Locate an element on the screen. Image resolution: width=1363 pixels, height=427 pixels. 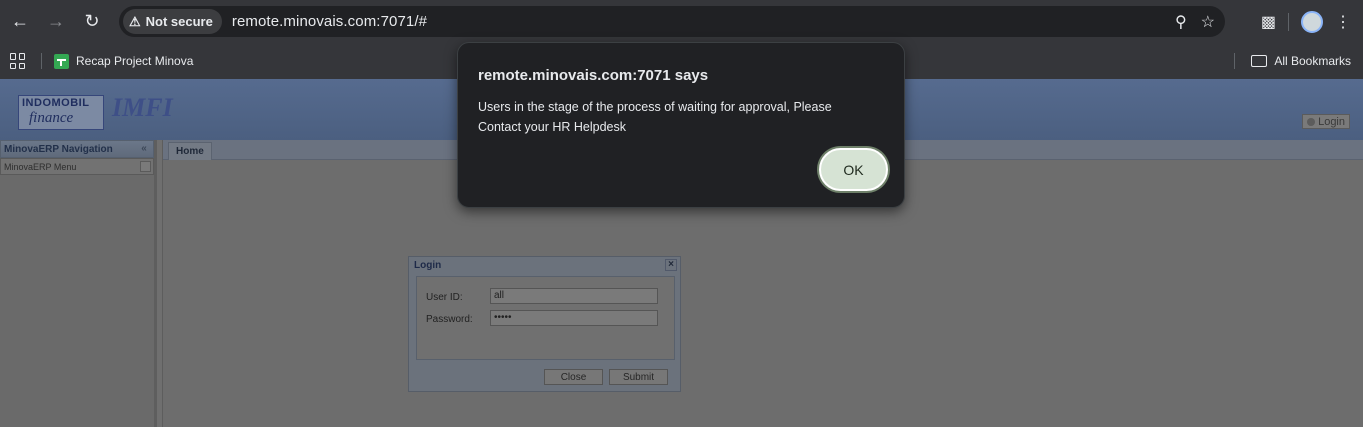
login-form: User ID: all Password: ••••• is located at coordinates (545, 318).